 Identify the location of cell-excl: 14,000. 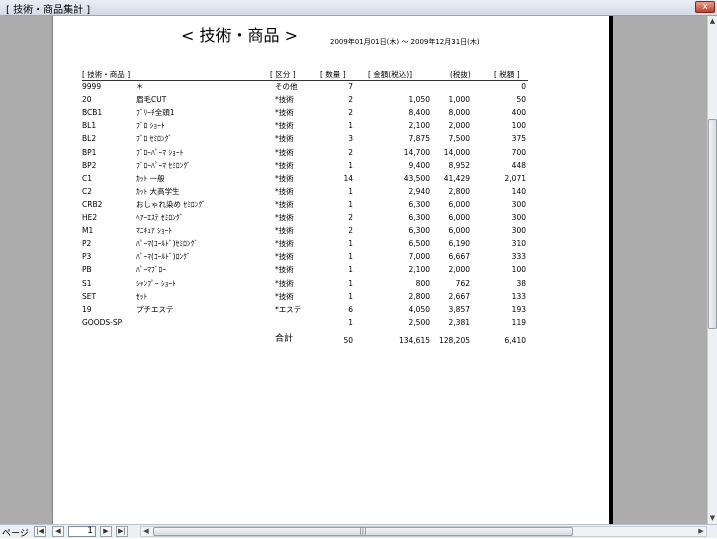
(456, 152).